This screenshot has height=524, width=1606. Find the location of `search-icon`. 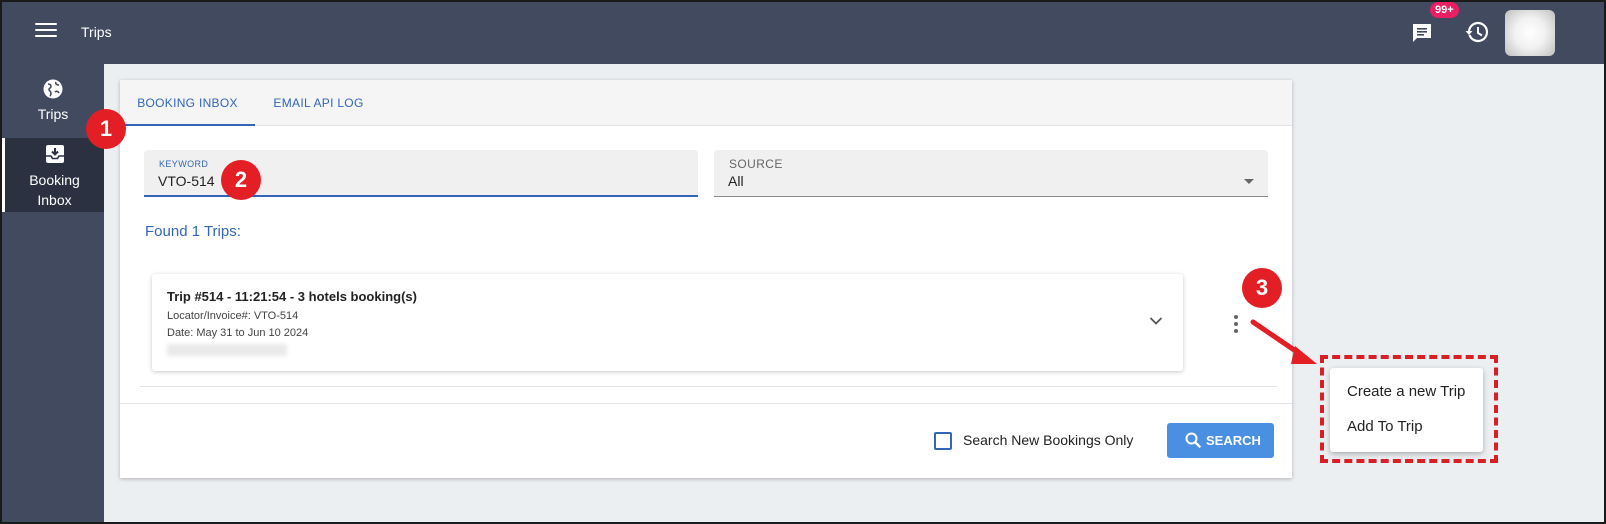

search-icon is located at coordinates (1193, 440).